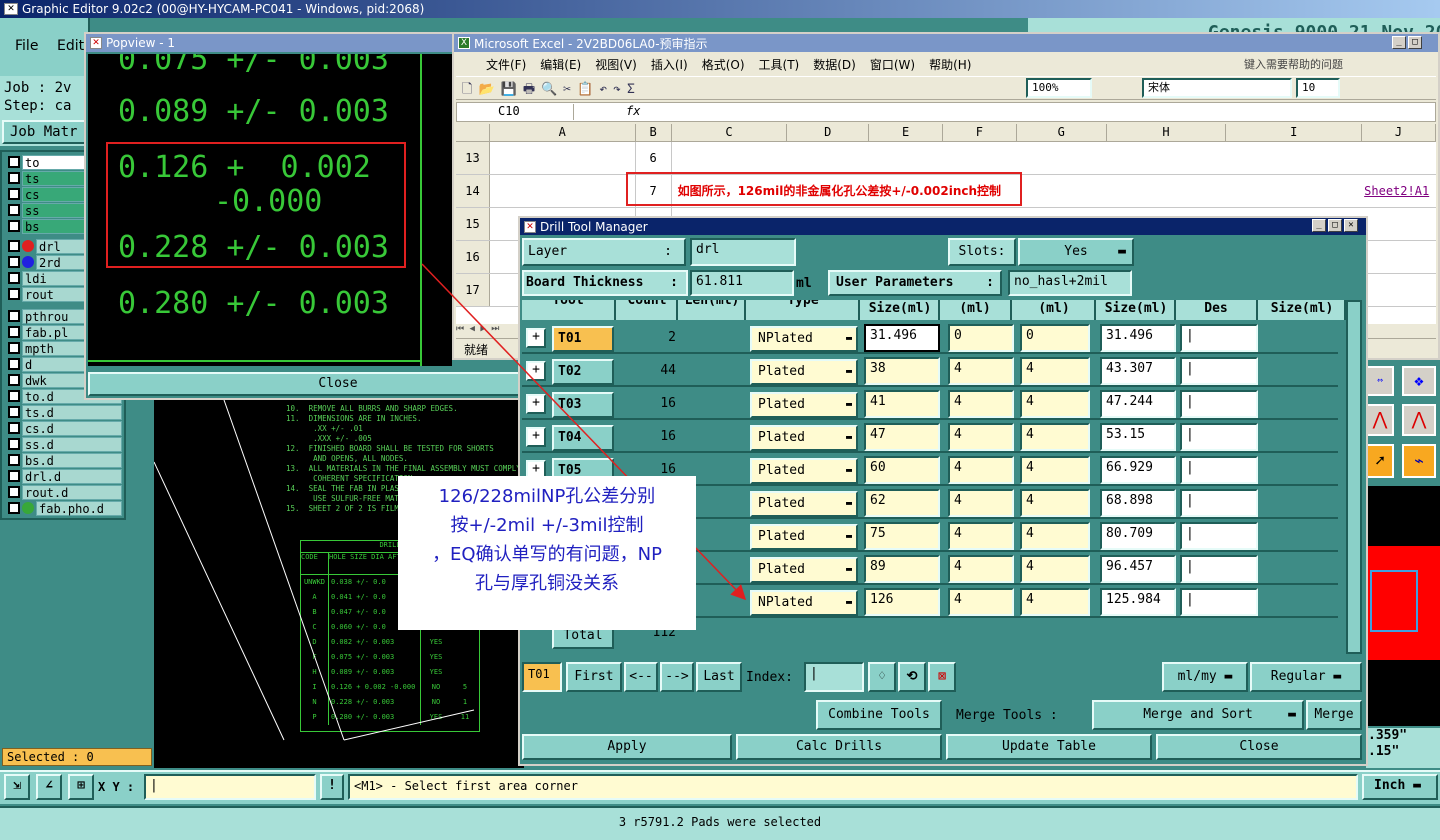 Image resolution: width=1440 pixels, height=840 pixels. I want to click on finish-size-input: 80.709, so click(1138, 536).